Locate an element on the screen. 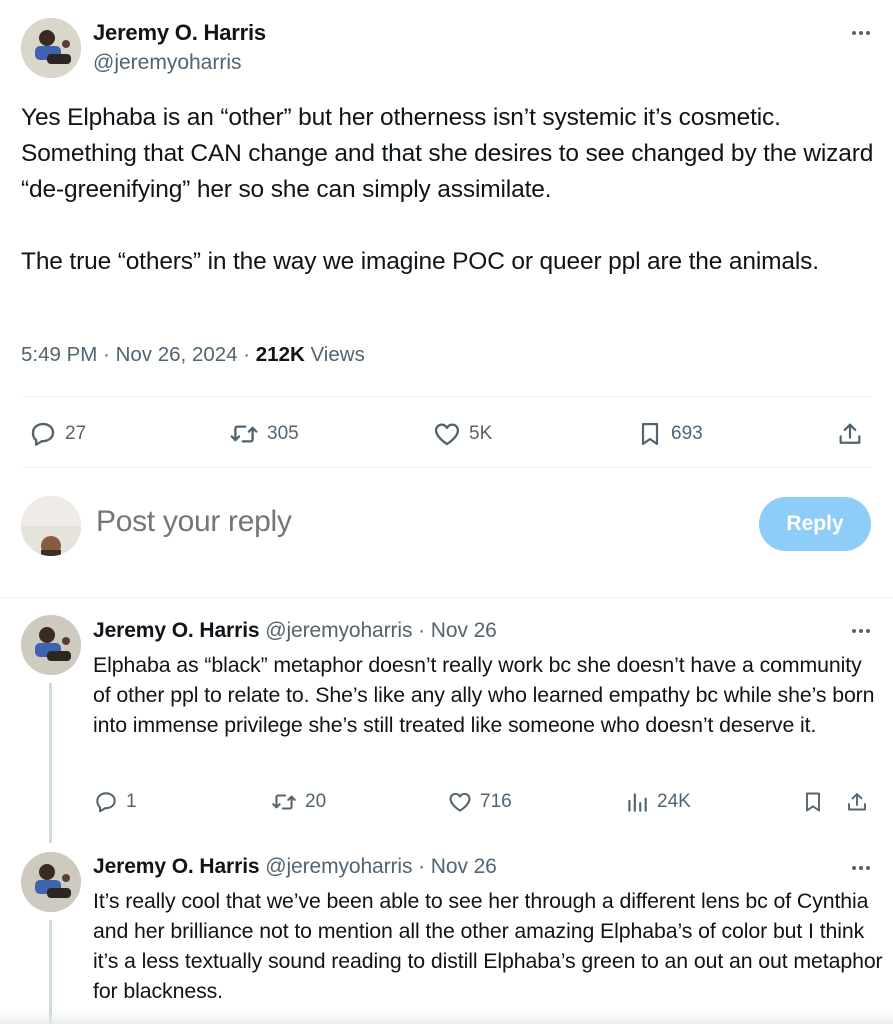 This screenshot has width=893, height=1024. repost-action: 305 is located at coordinates (263, 434).